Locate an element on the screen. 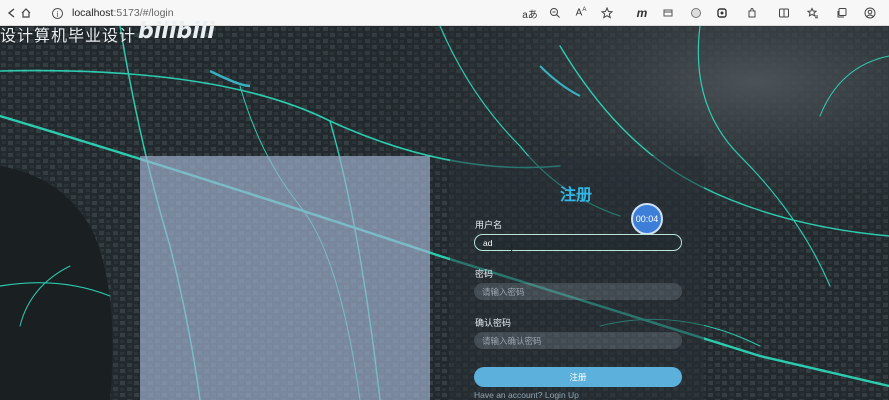 The width and height of the screenshot is (889, 400). collections-icon is located at coordinates (842, 13).